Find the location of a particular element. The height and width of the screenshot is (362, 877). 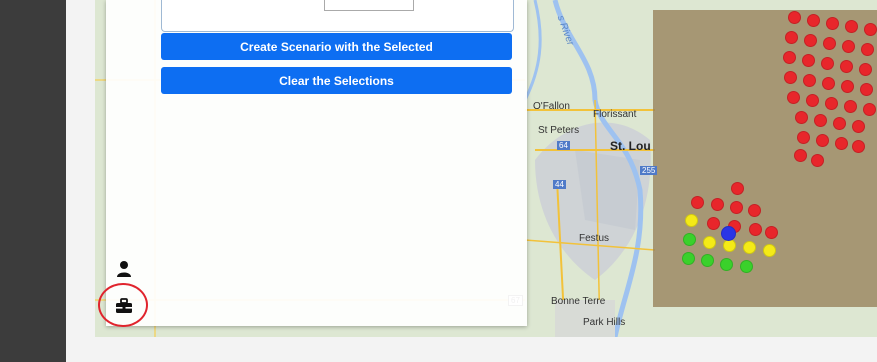

person-icon is located at coordinates (124, 269).